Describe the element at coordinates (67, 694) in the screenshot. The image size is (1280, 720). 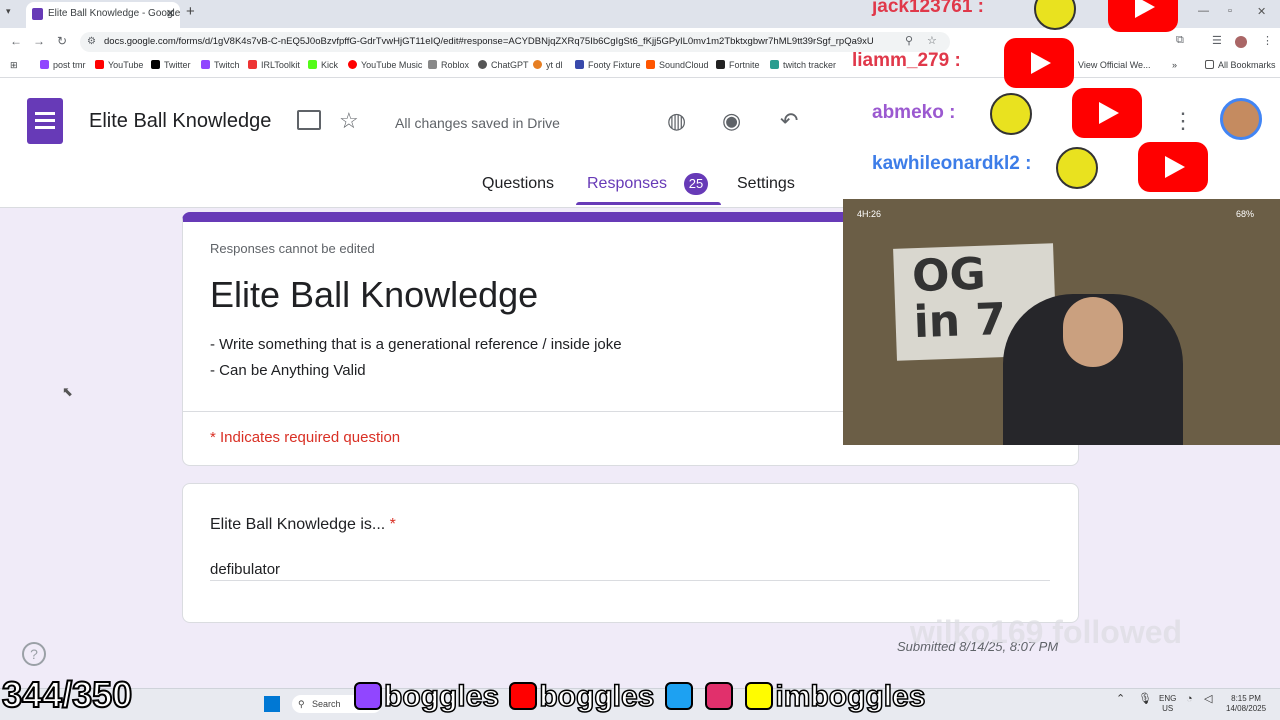
I see `goal-counter: 344/350` at that location.